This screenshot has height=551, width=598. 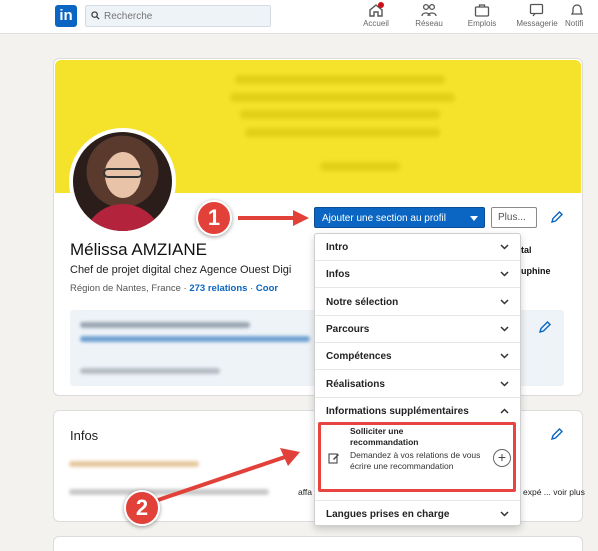 I want to click on arrowhead-icon, so click(x=301, y=218).